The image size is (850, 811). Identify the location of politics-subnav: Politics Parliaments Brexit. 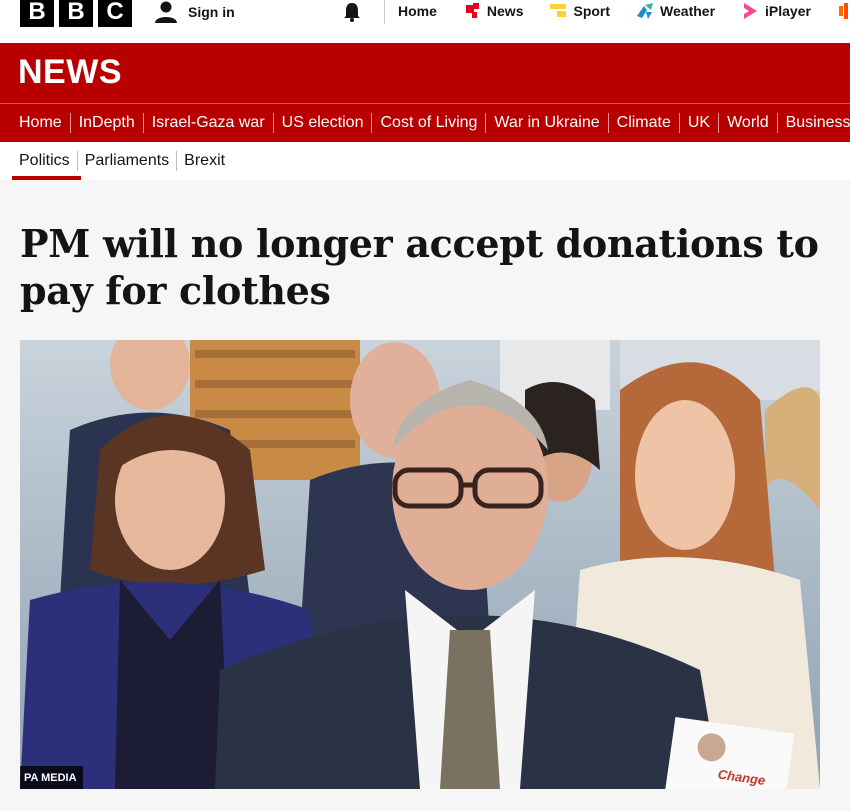
(425, 161).